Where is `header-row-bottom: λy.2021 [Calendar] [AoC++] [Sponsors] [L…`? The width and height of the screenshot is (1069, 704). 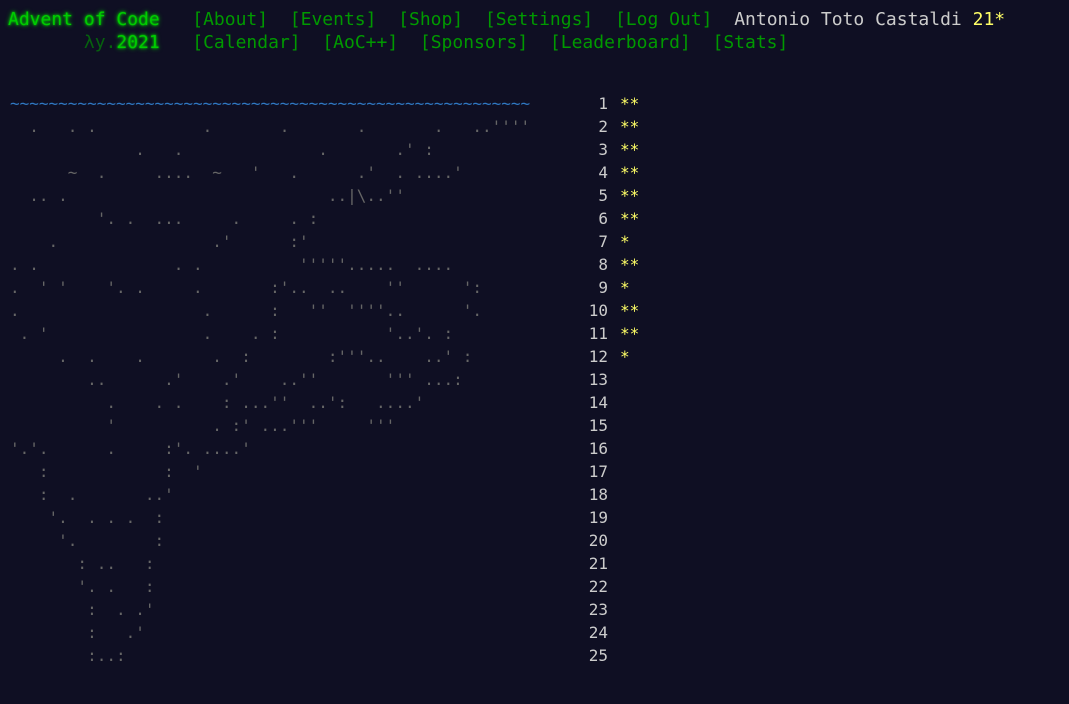
header-row-bottom: λy.2021 [Calendar] [AoC++] [Sponsors] [L… is located at coordinates (506, 42).